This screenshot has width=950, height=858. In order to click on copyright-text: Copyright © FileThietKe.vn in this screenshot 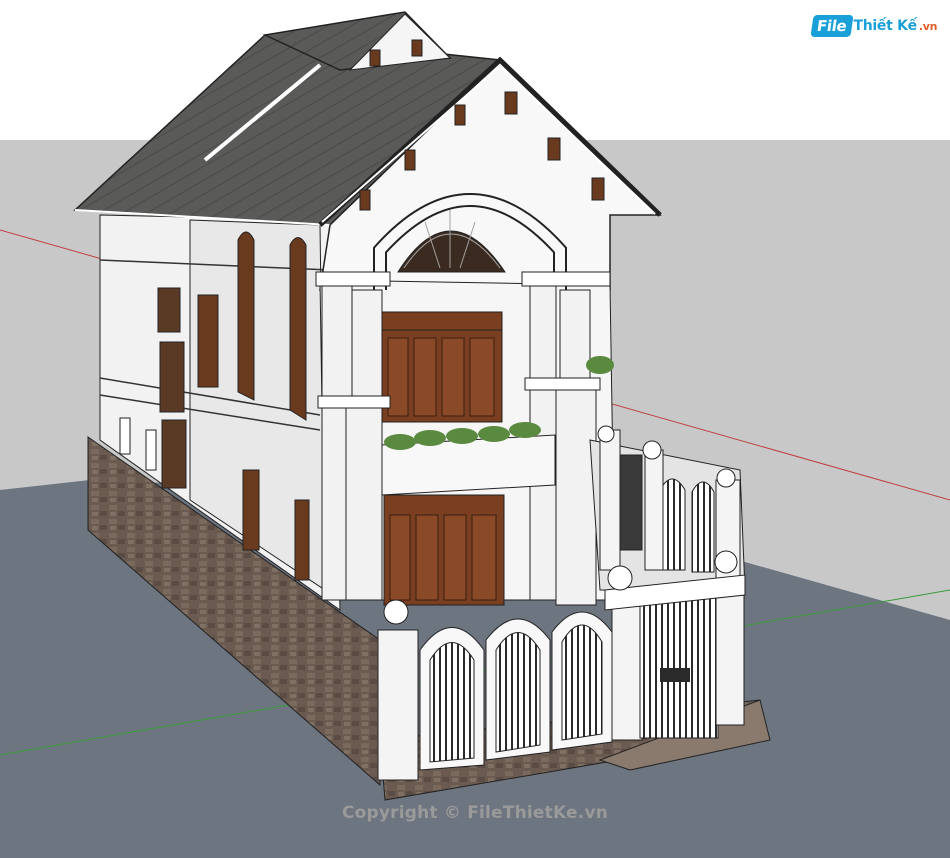, I will do `click(475, 813)`.